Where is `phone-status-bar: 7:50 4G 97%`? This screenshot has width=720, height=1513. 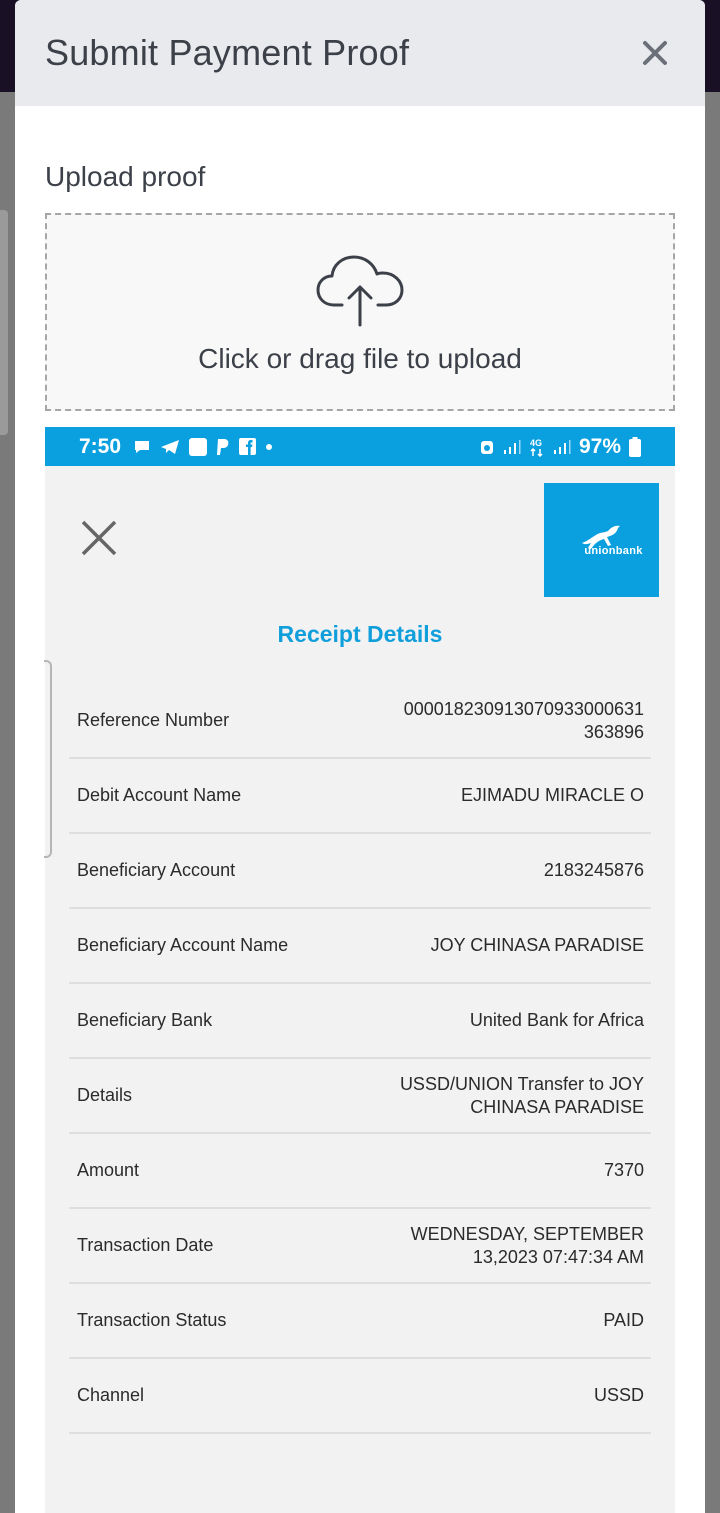 phone-status-bar: 7:50 4G 97% is located at coordinates (360, 446).